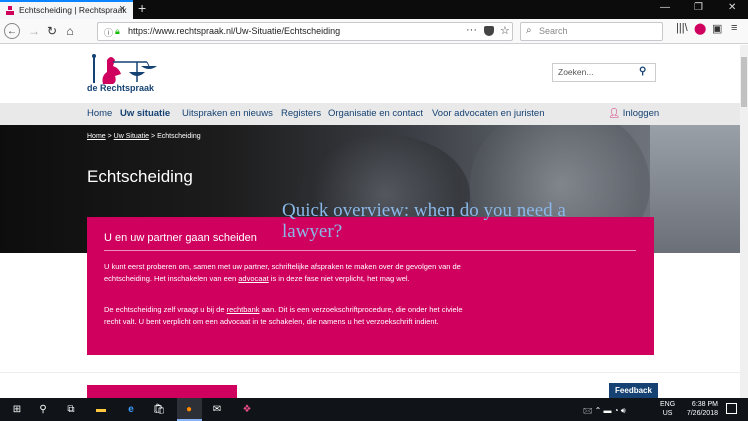 The width and height of the screenshot is (748, 421). What do you see at coordinates (71, 409) in the screenshot?
I see `task-view-icon: ⧉` at bounding box center [71, 409].